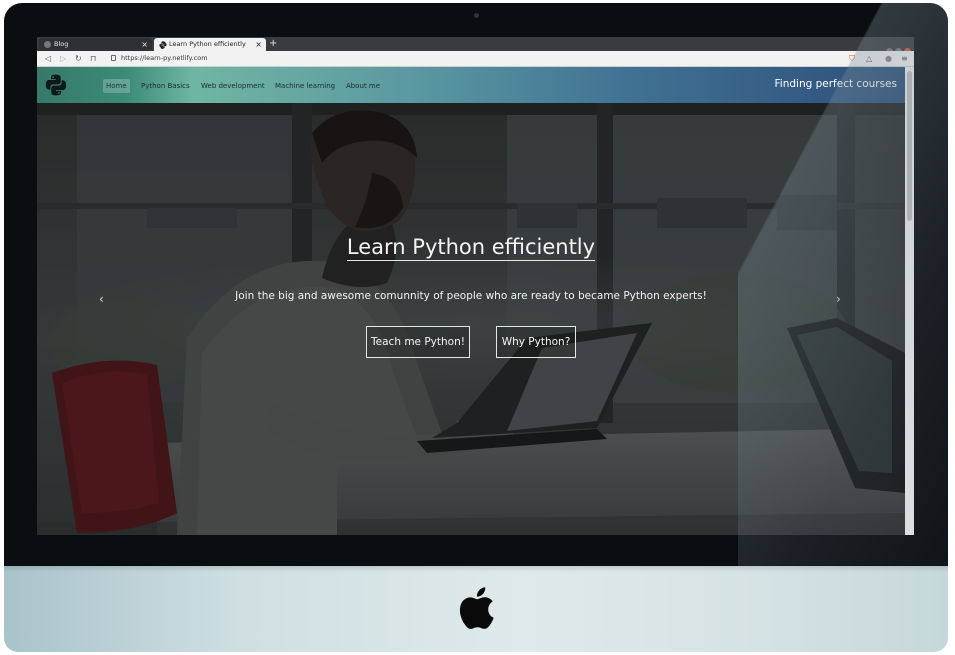 The height and width of the screenshot is (655, 955). Describe the element at coordinates (476, 608) in the screenshot. I see `apple-logo-icon` at that location.